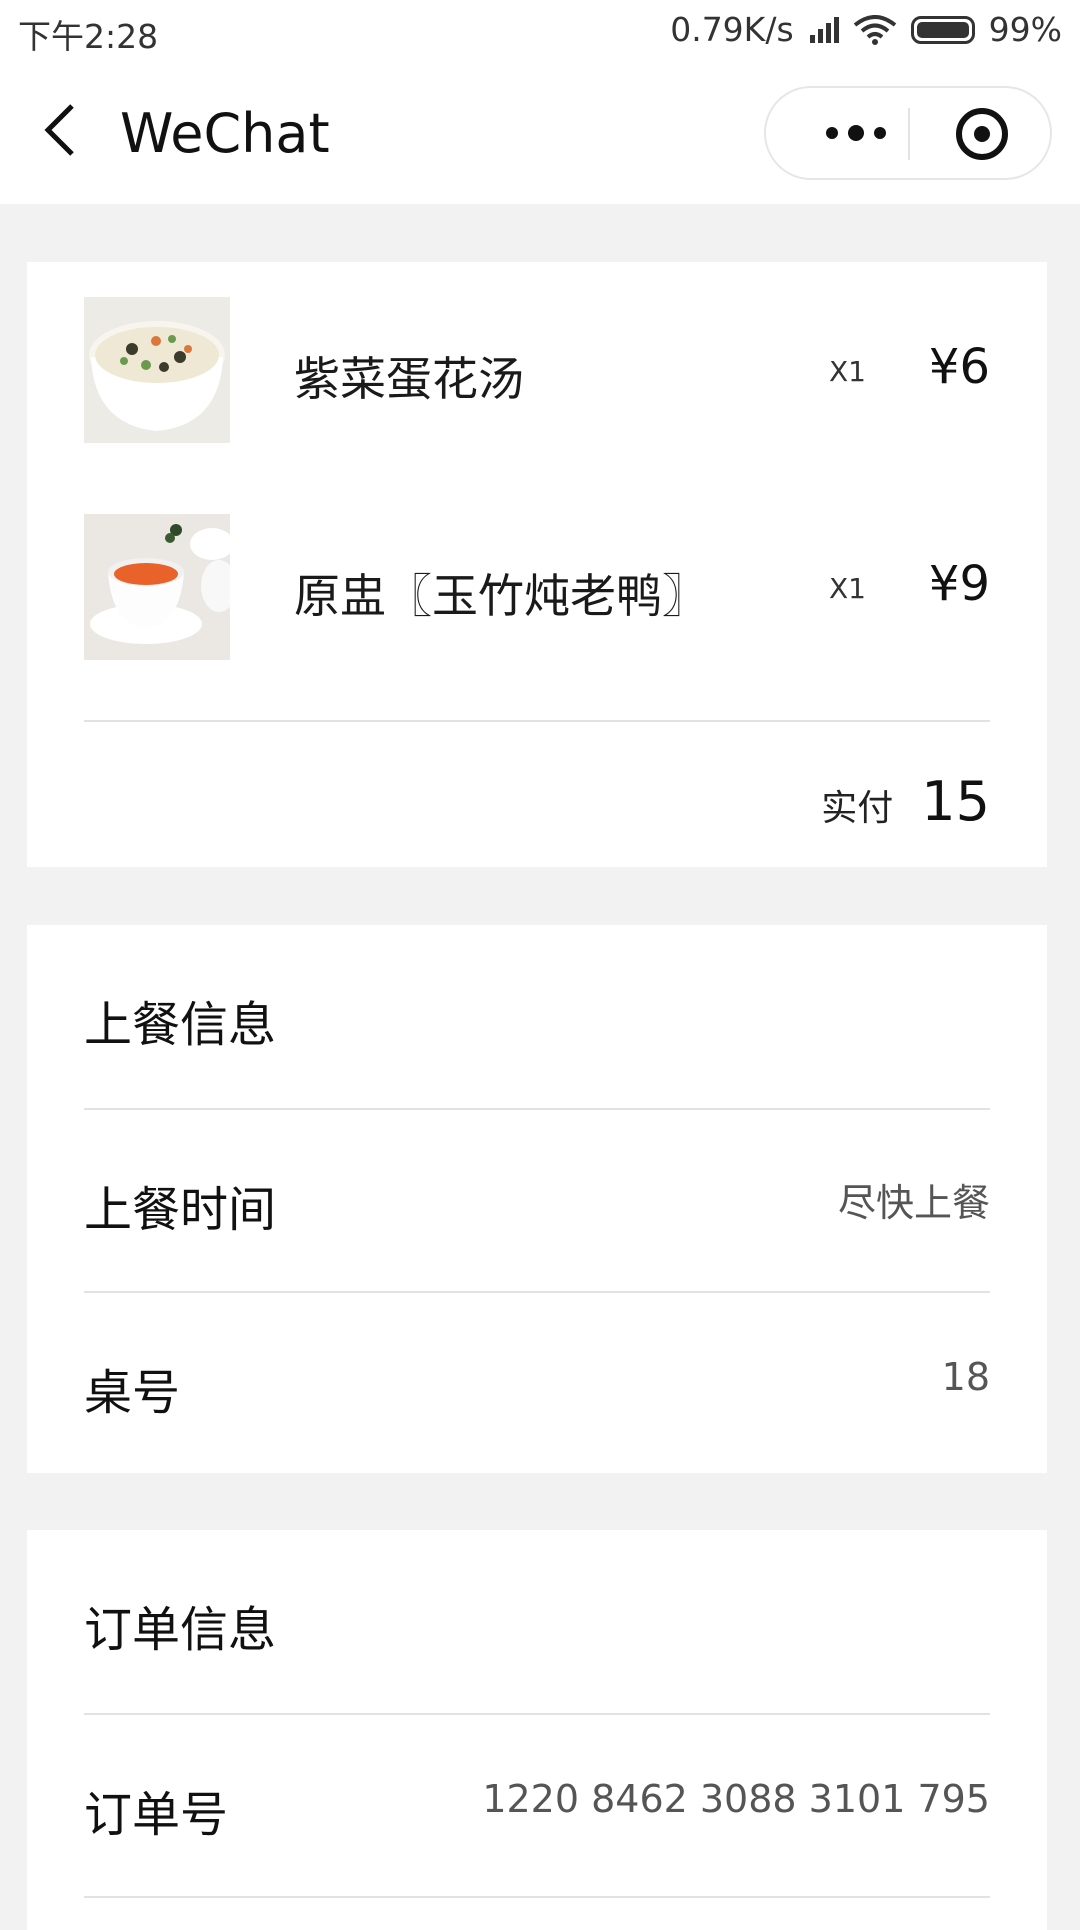 Image resolution: width=1080 pixels, height=1930 pixels. Describe the element at coordinates (736, 1799) in the screenshot. I see `order-number-value: 1220 8462 3088 3101 795` at that location.